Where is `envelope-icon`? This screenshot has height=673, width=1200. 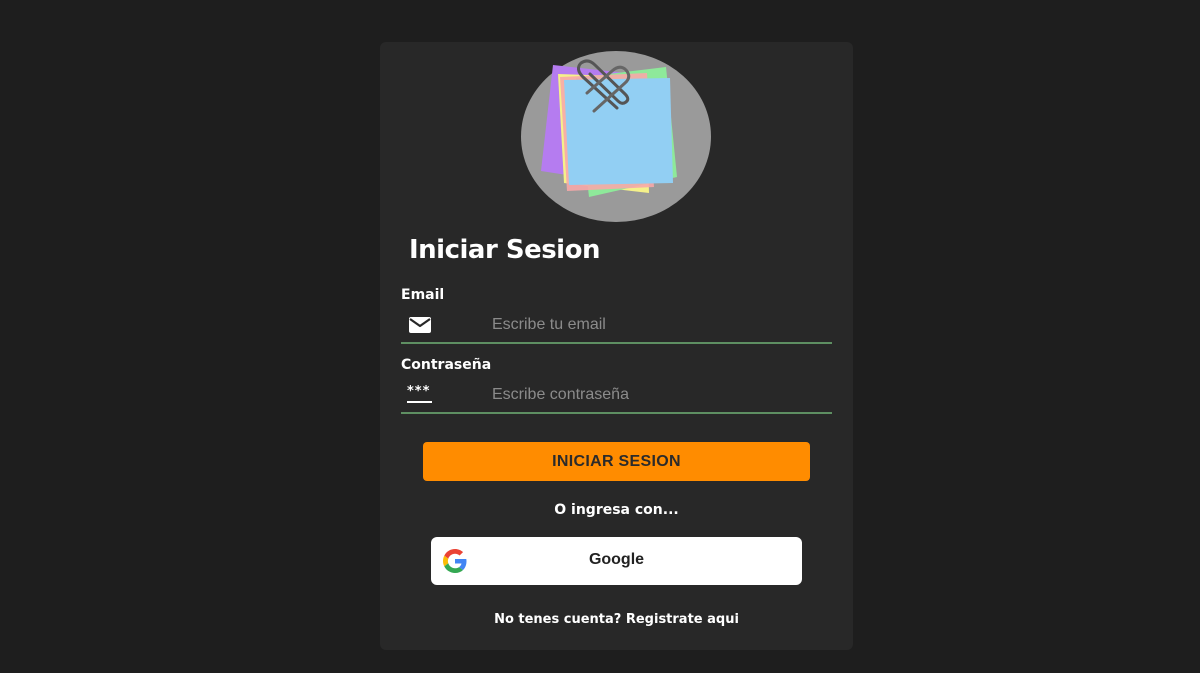 envelope-icon is located at coordinates (420, 325).